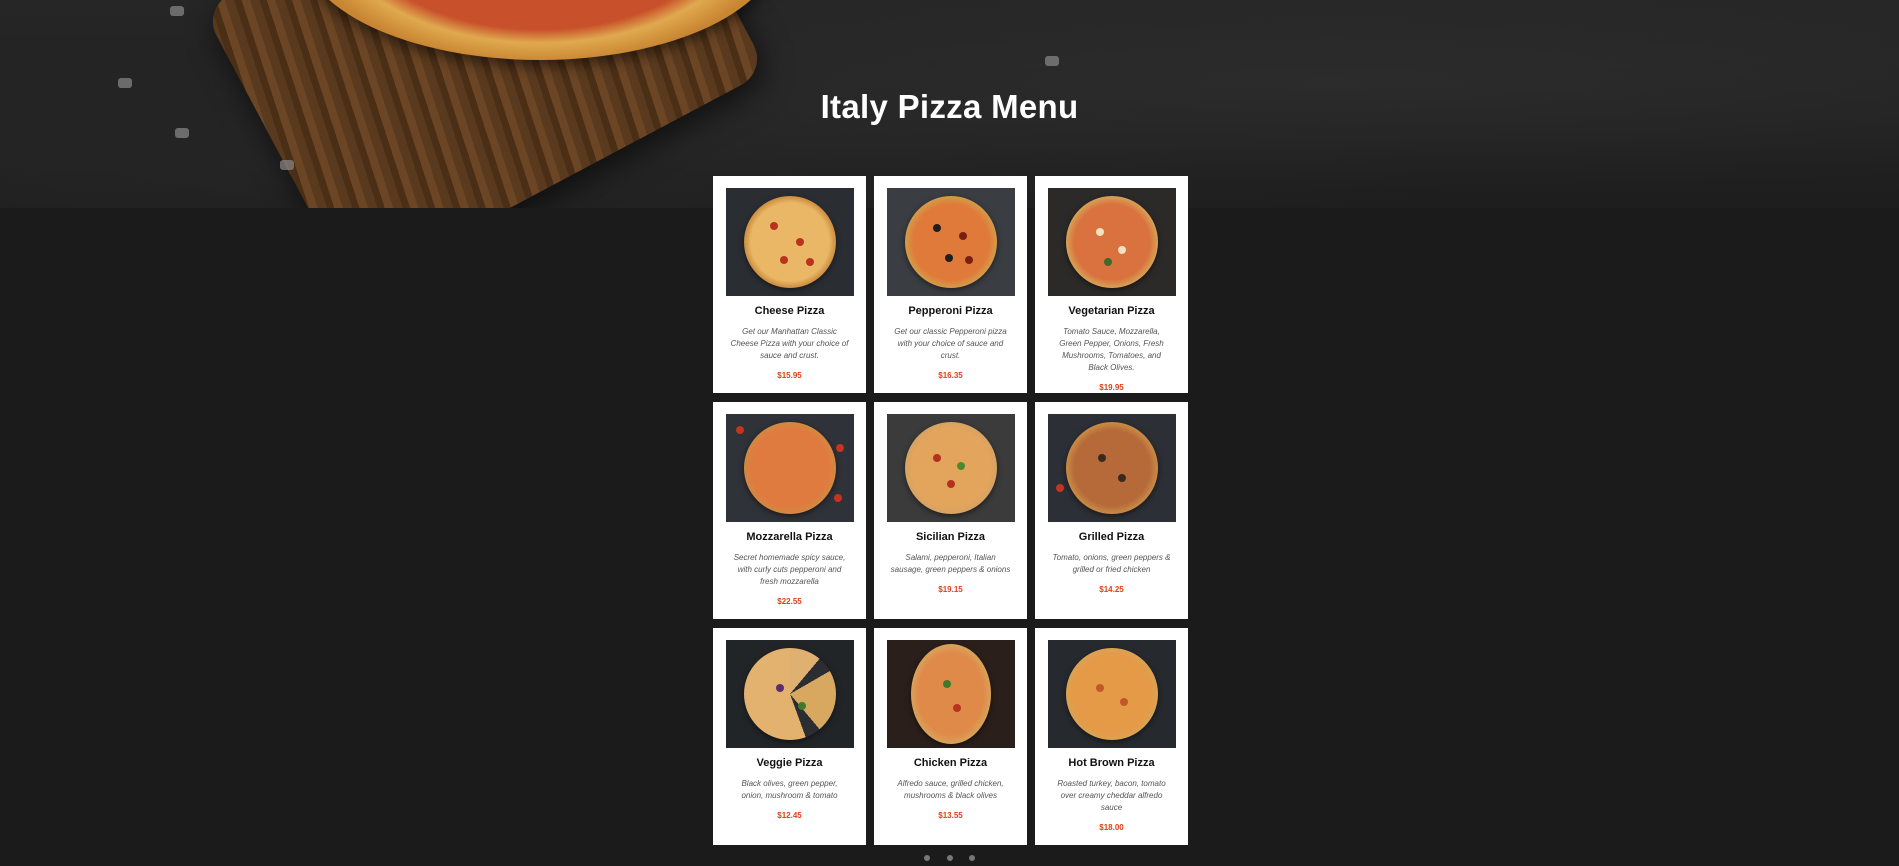 The height and width of the screenshot is (866, 1899). What do you see at coordinates (1111, 242) in the screenshot?
I see `vegetarian-pizza-photo` at bounding box center [1111, 242].